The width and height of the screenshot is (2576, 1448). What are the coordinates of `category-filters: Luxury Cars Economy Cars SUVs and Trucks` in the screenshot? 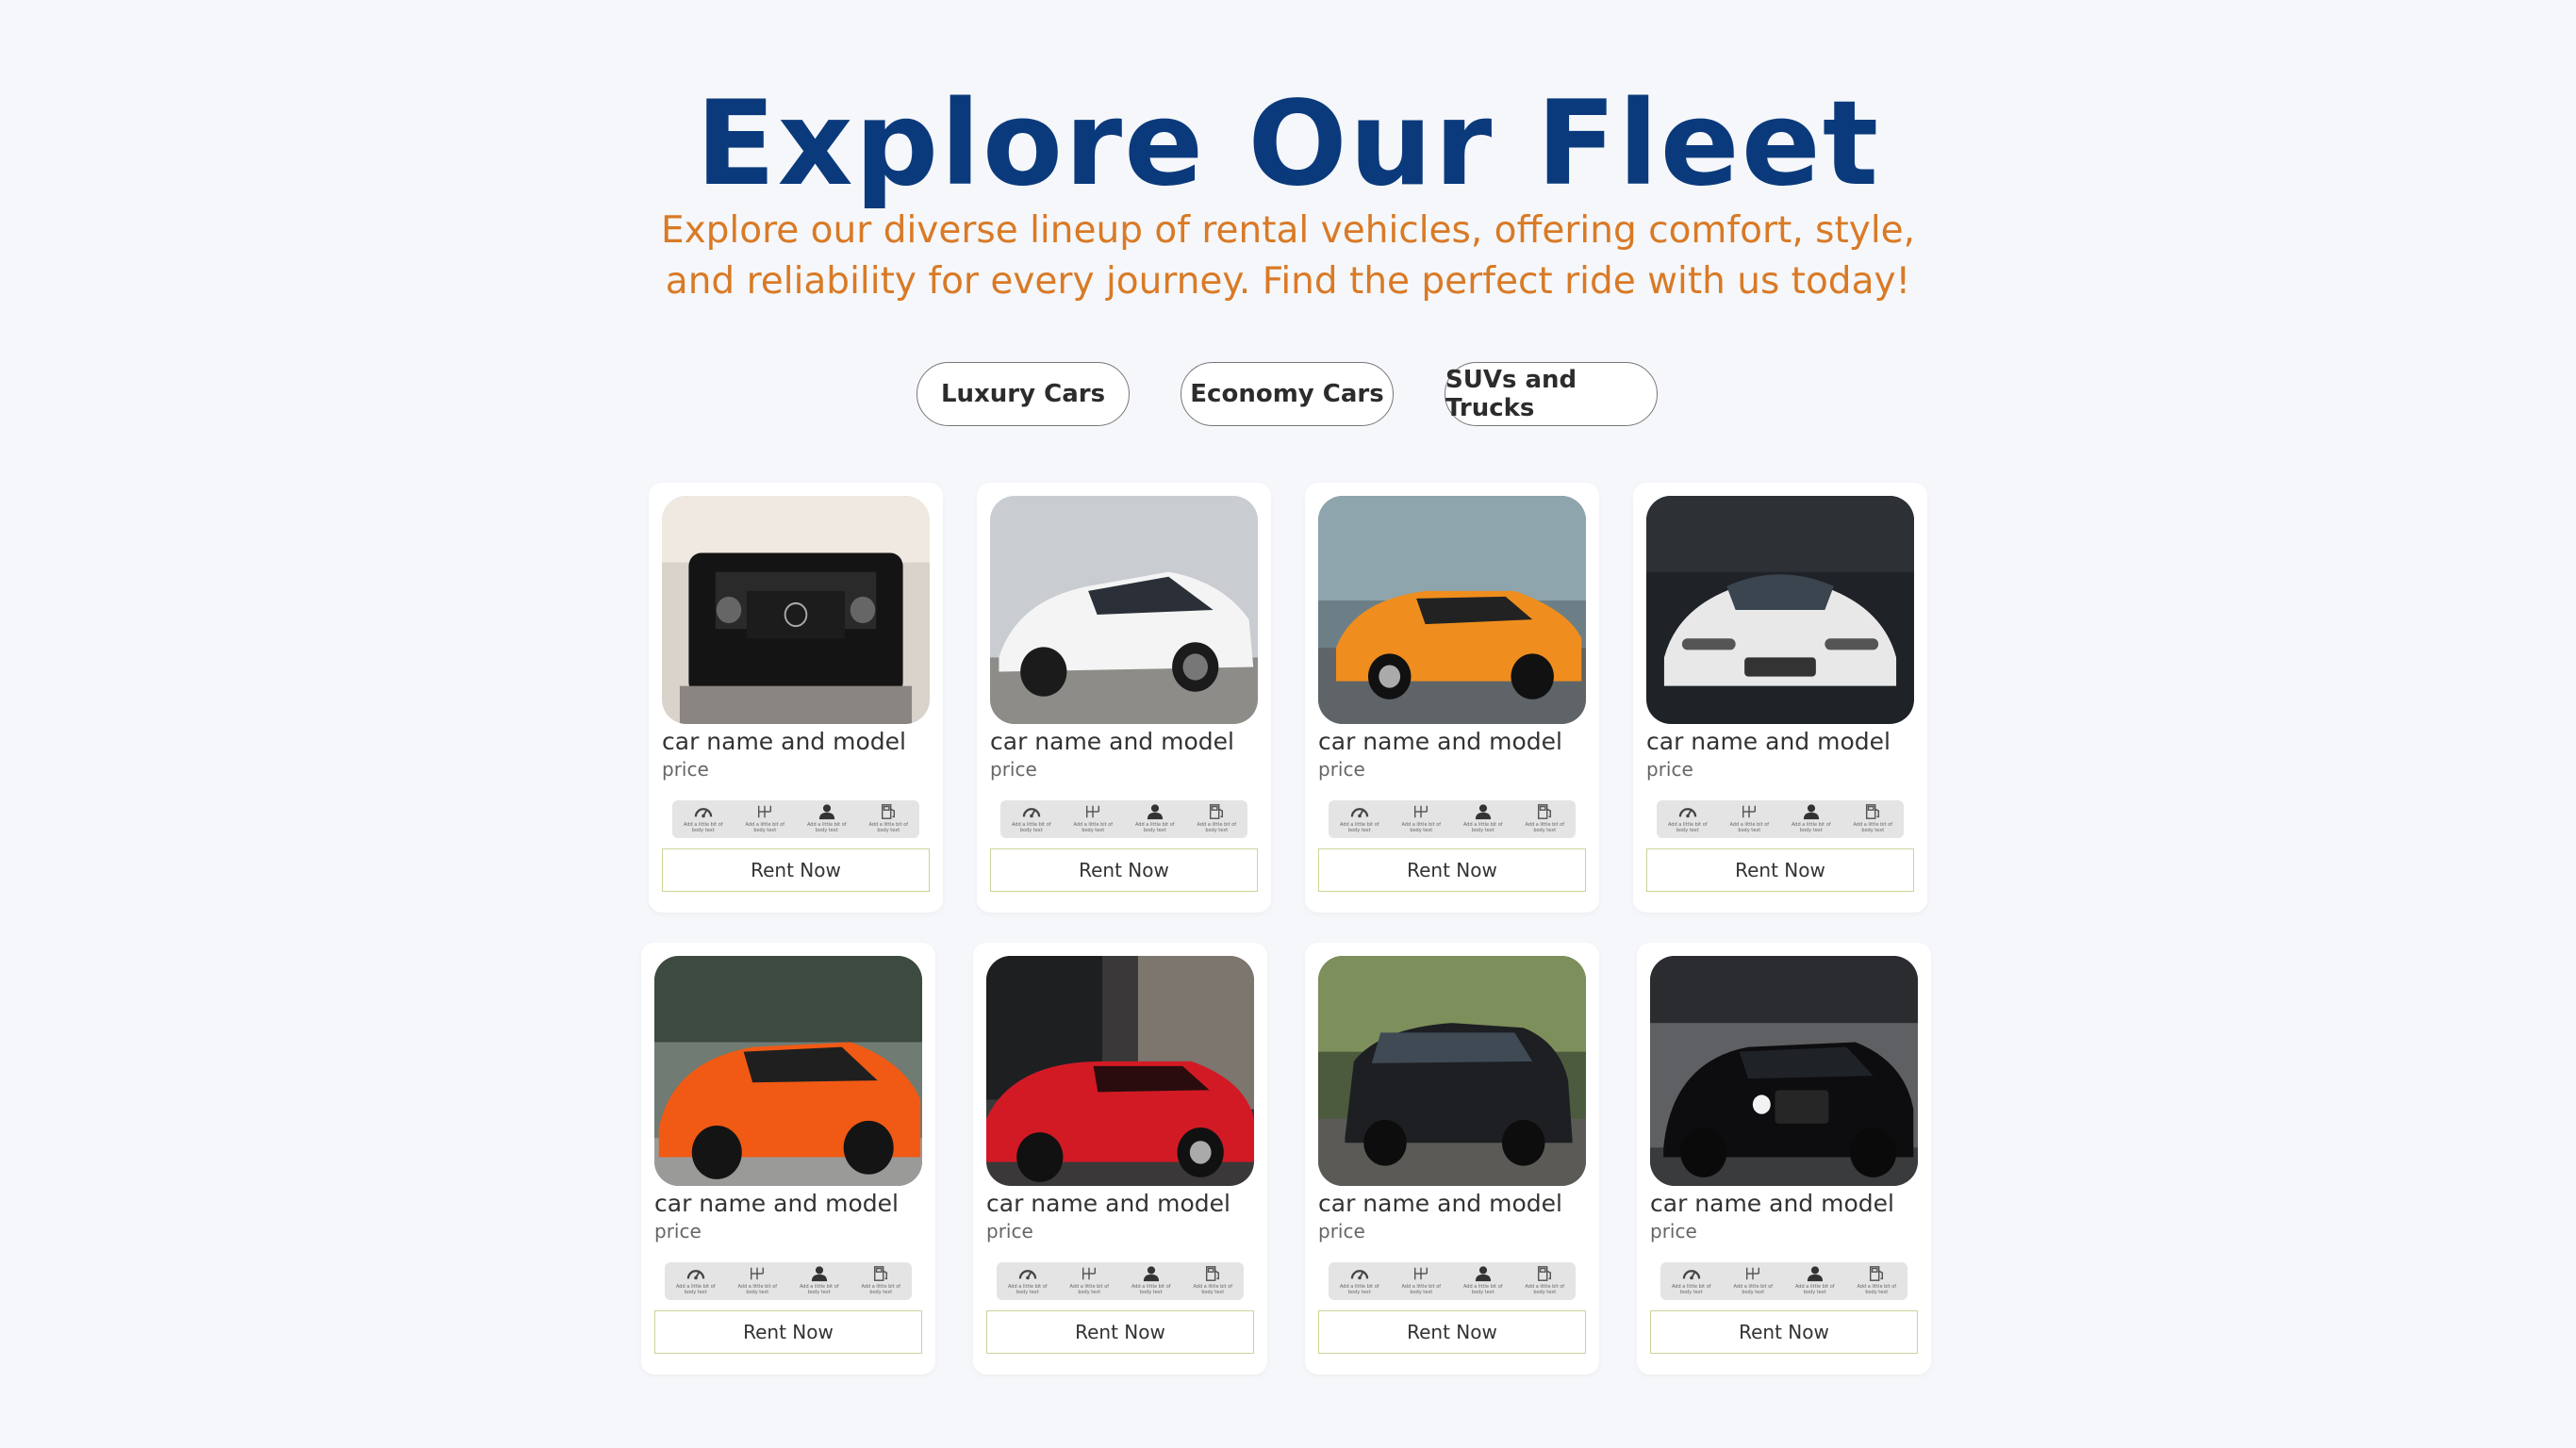 It's located at (1288, 395).